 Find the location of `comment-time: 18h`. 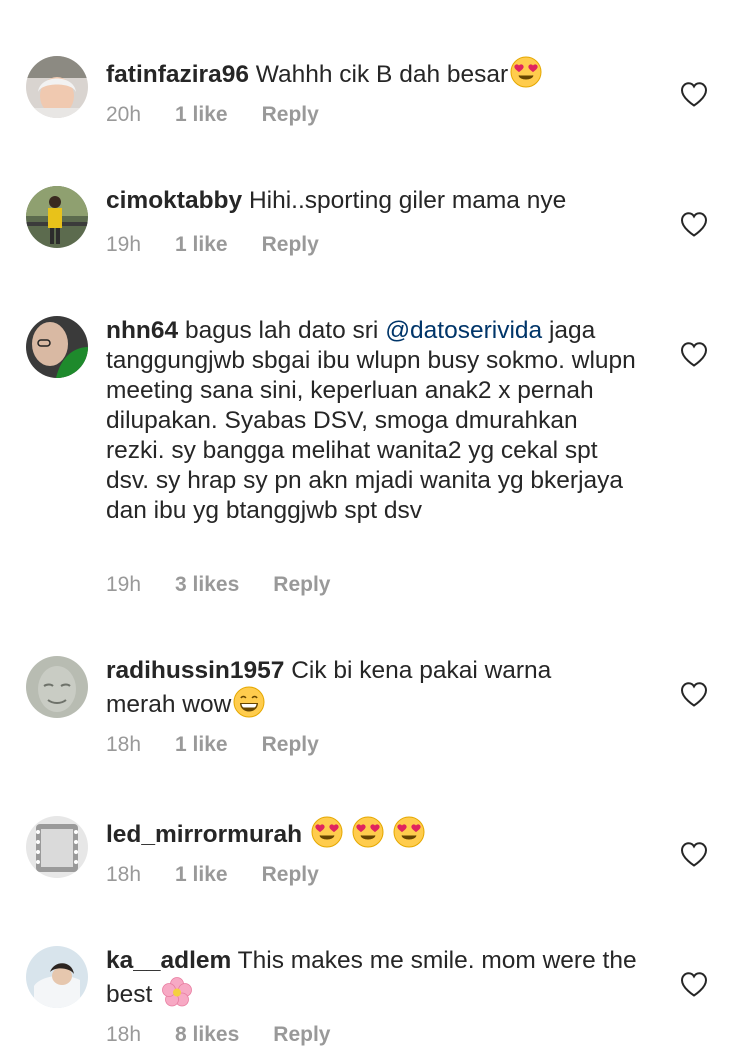

comment-time: 18h is located at coordinates (124, 1034).